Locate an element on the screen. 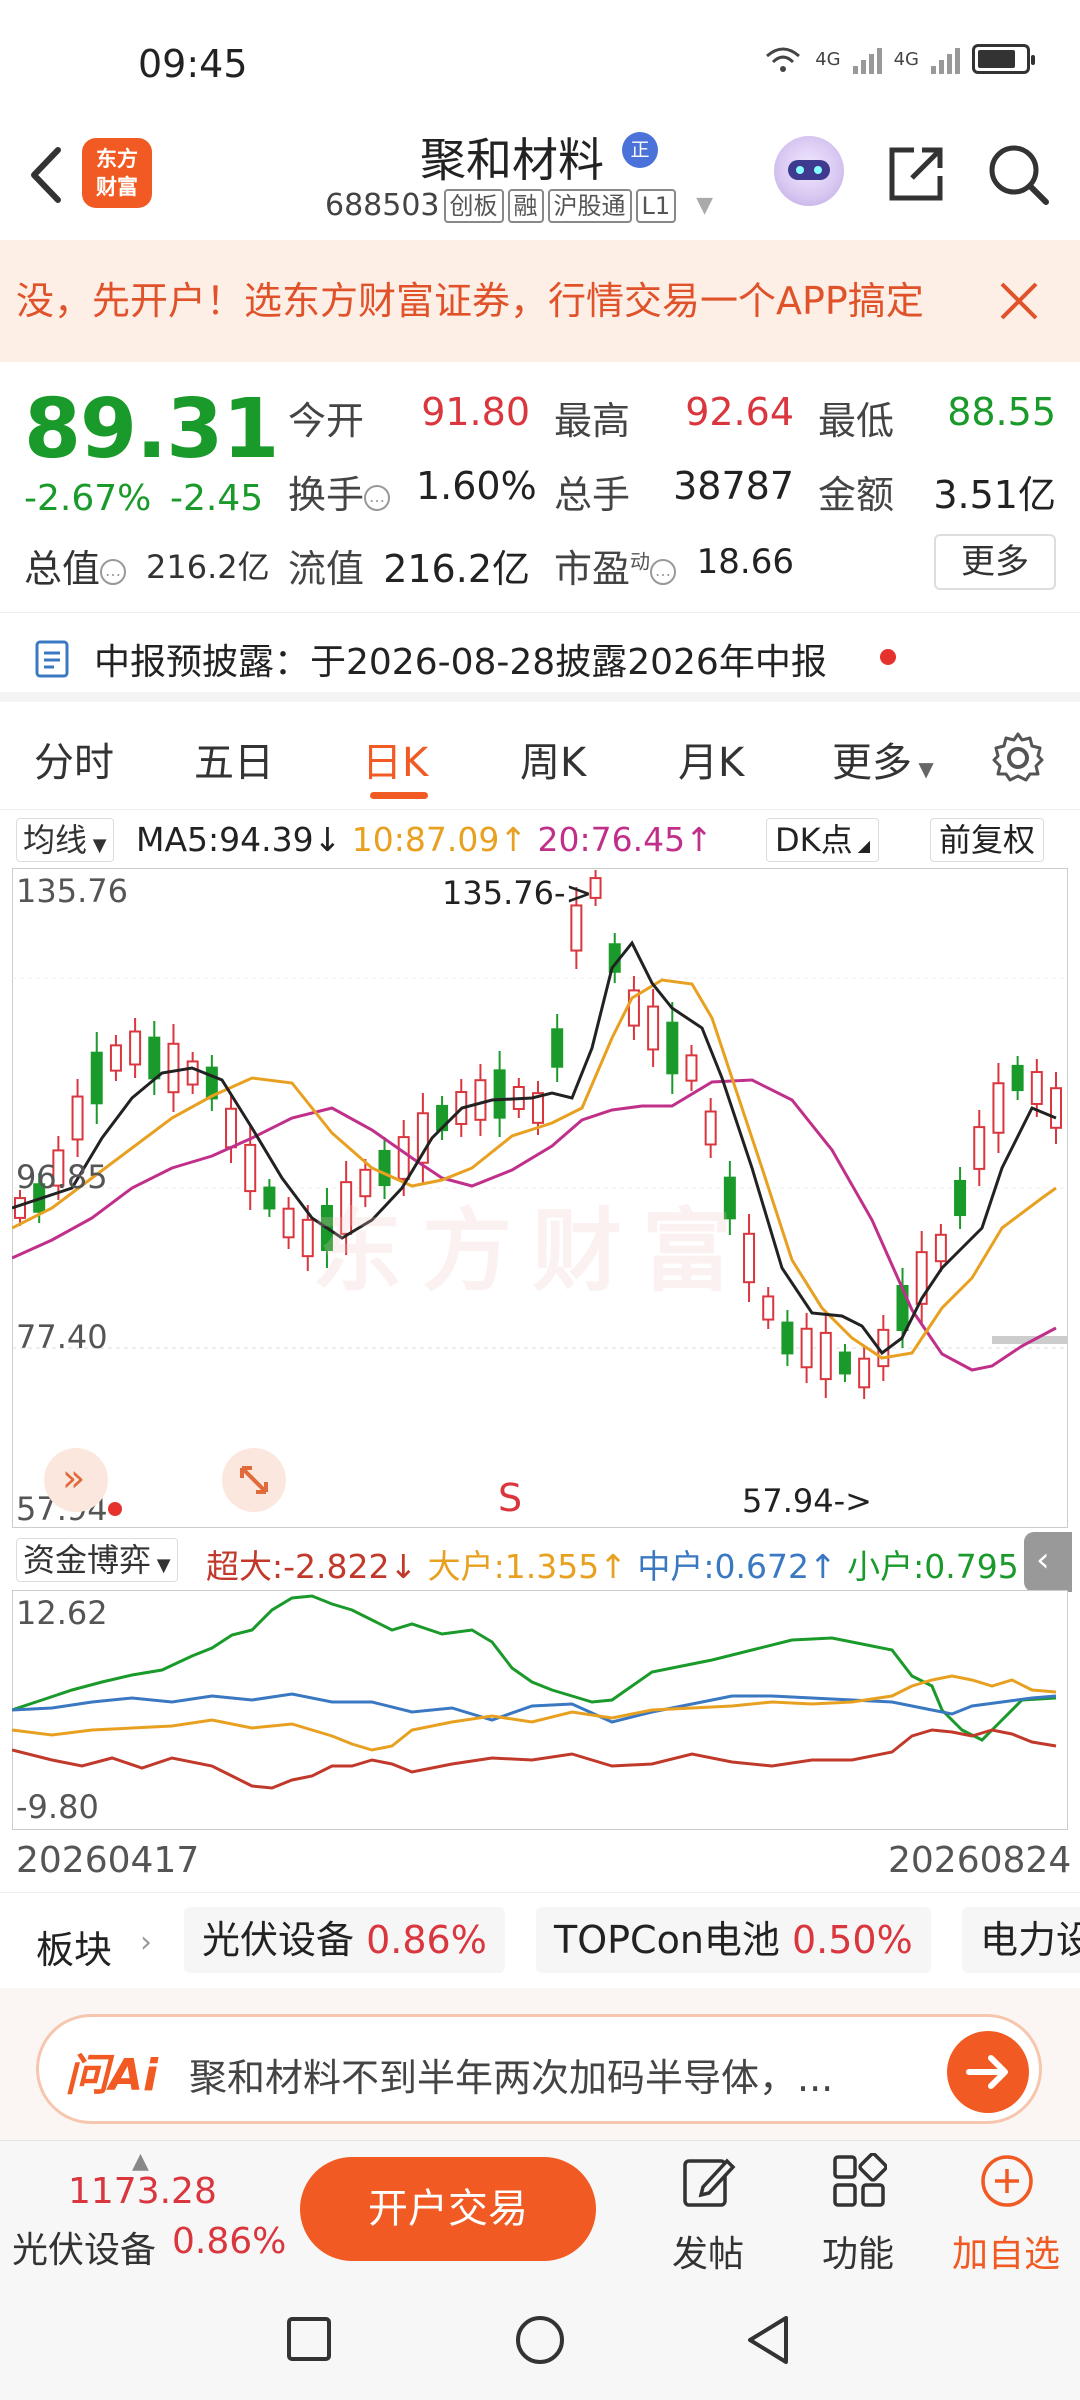 Image resolution: width=1080 pixels, height=2400 pixels. chevron-down-icon: ▼ is located at coordinates (97, 845).